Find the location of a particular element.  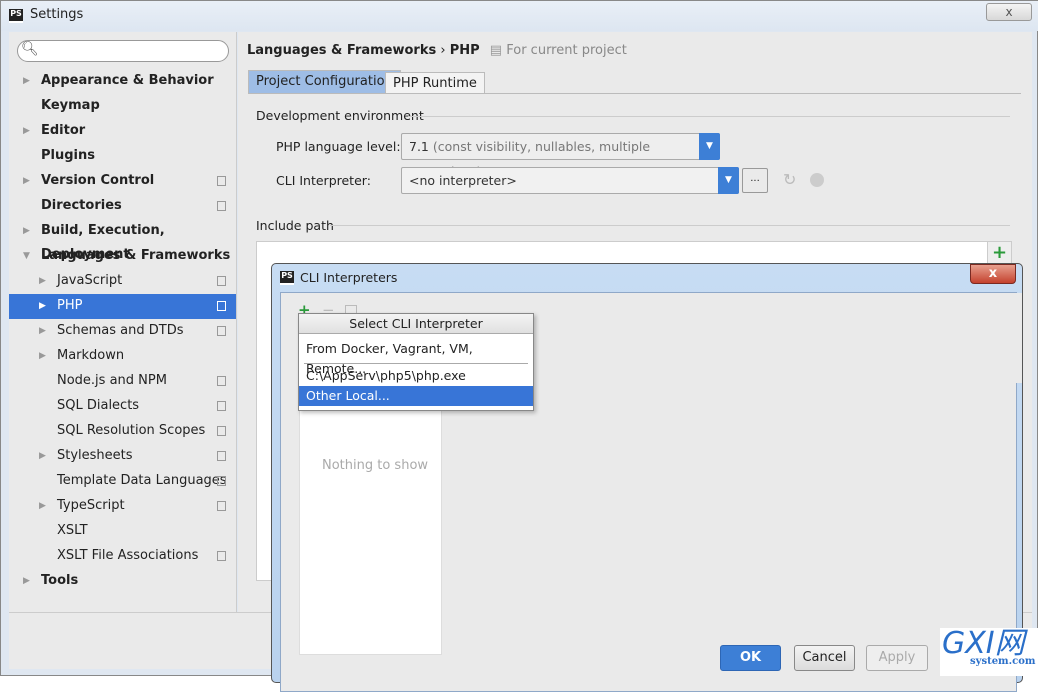

phpstorm-logo-icon: PS is located at coordinates (287, 278).